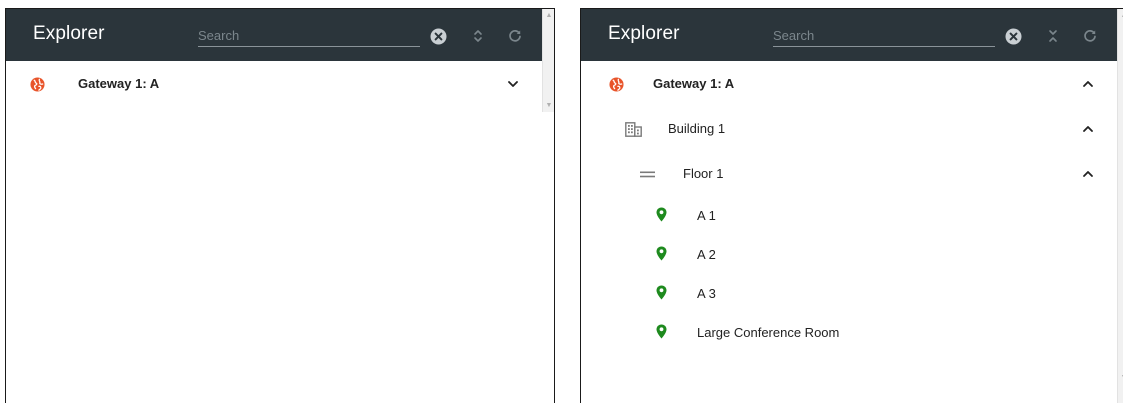 The height and width of the screenshot is (403, 1123). Describe the element at coordinates (849, 332) in the screenshot. I see `tree-item-room: Large Conference Room` at that location.